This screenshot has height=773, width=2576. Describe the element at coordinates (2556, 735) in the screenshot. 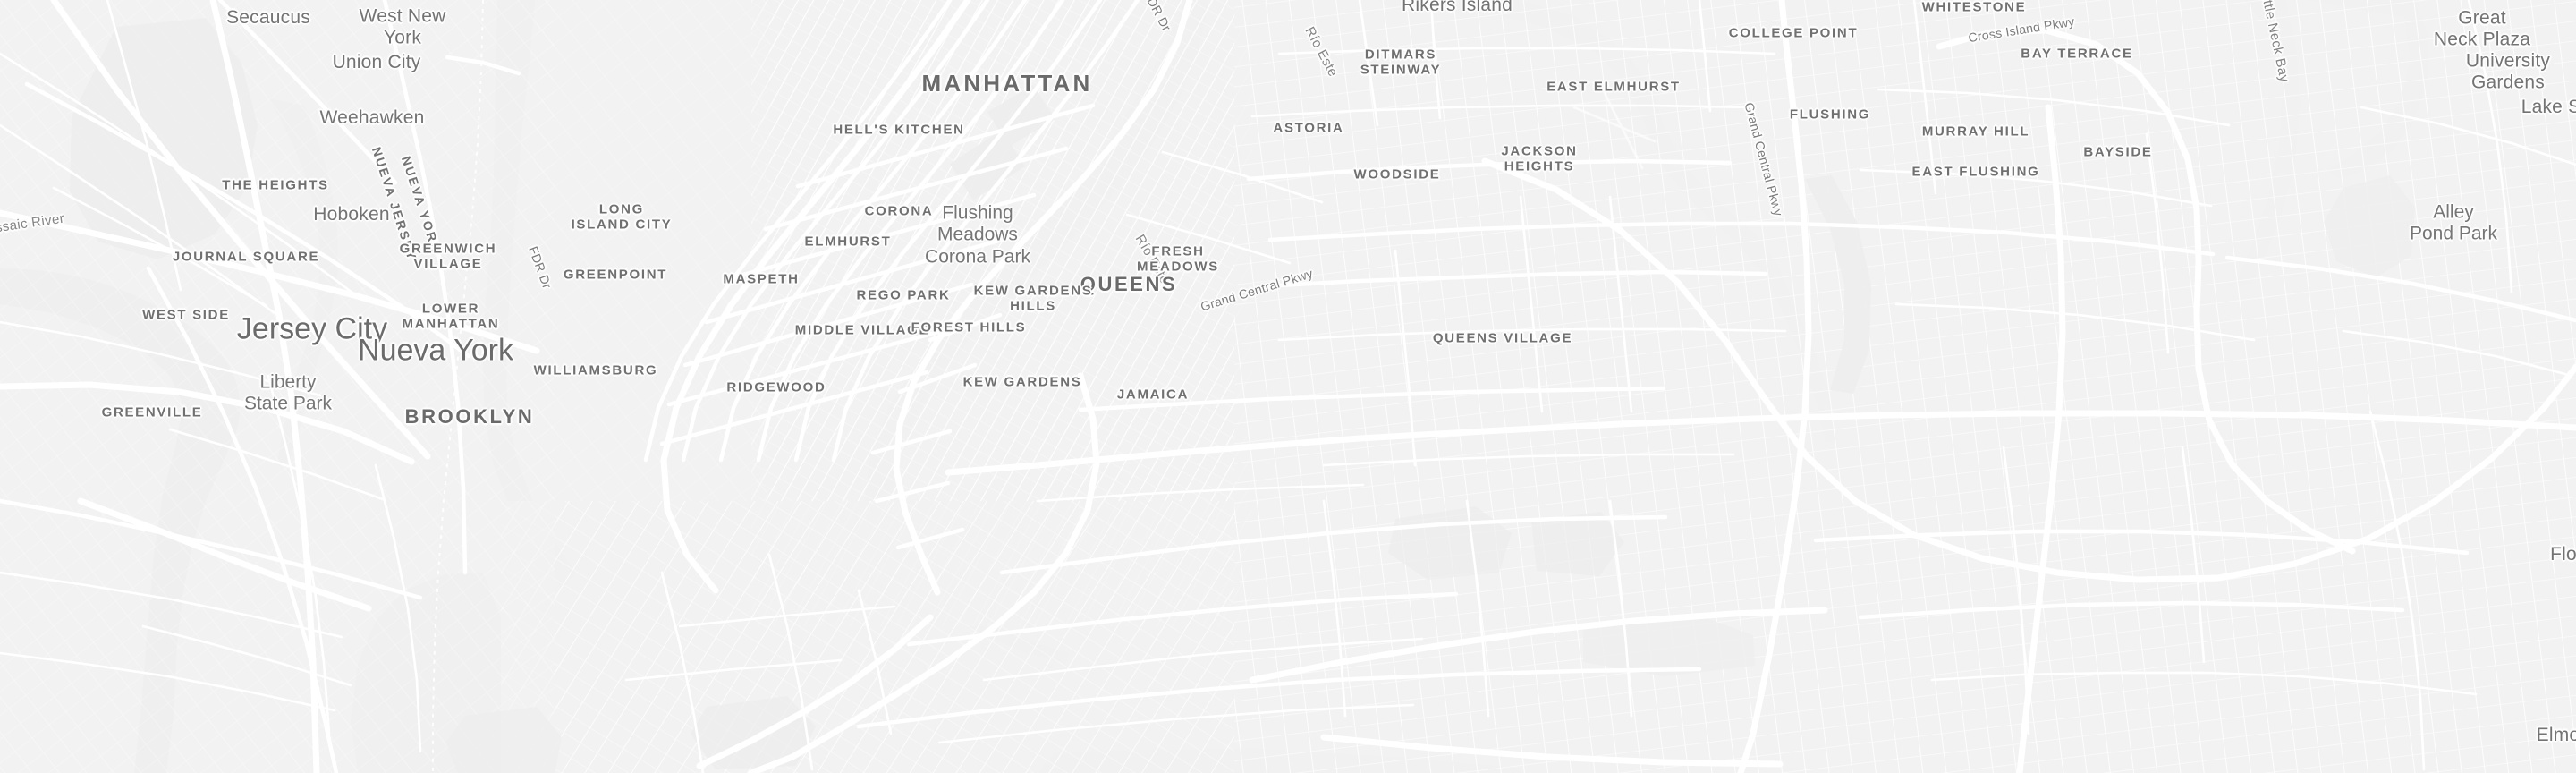

I see `map-label-elmont: Elmo` at that location.